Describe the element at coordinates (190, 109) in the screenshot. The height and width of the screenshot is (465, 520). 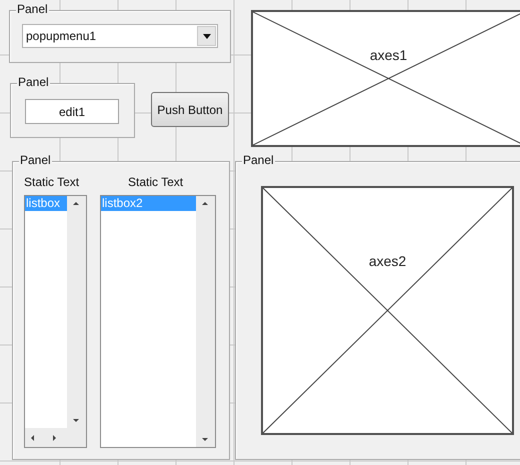
I see `push-button: Push Button` at that location.